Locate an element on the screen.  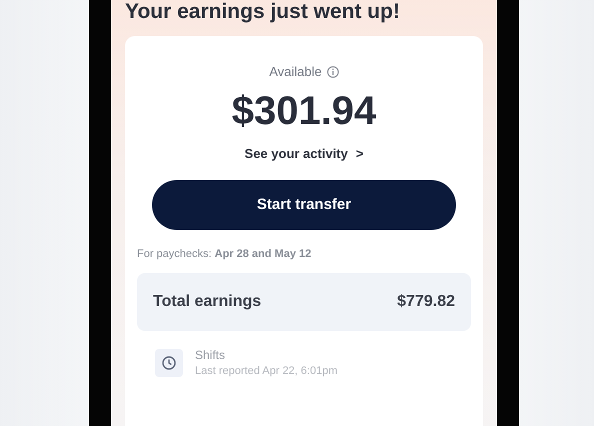
start-transfer-button: Start transfer is located at coordinates (304, 205).